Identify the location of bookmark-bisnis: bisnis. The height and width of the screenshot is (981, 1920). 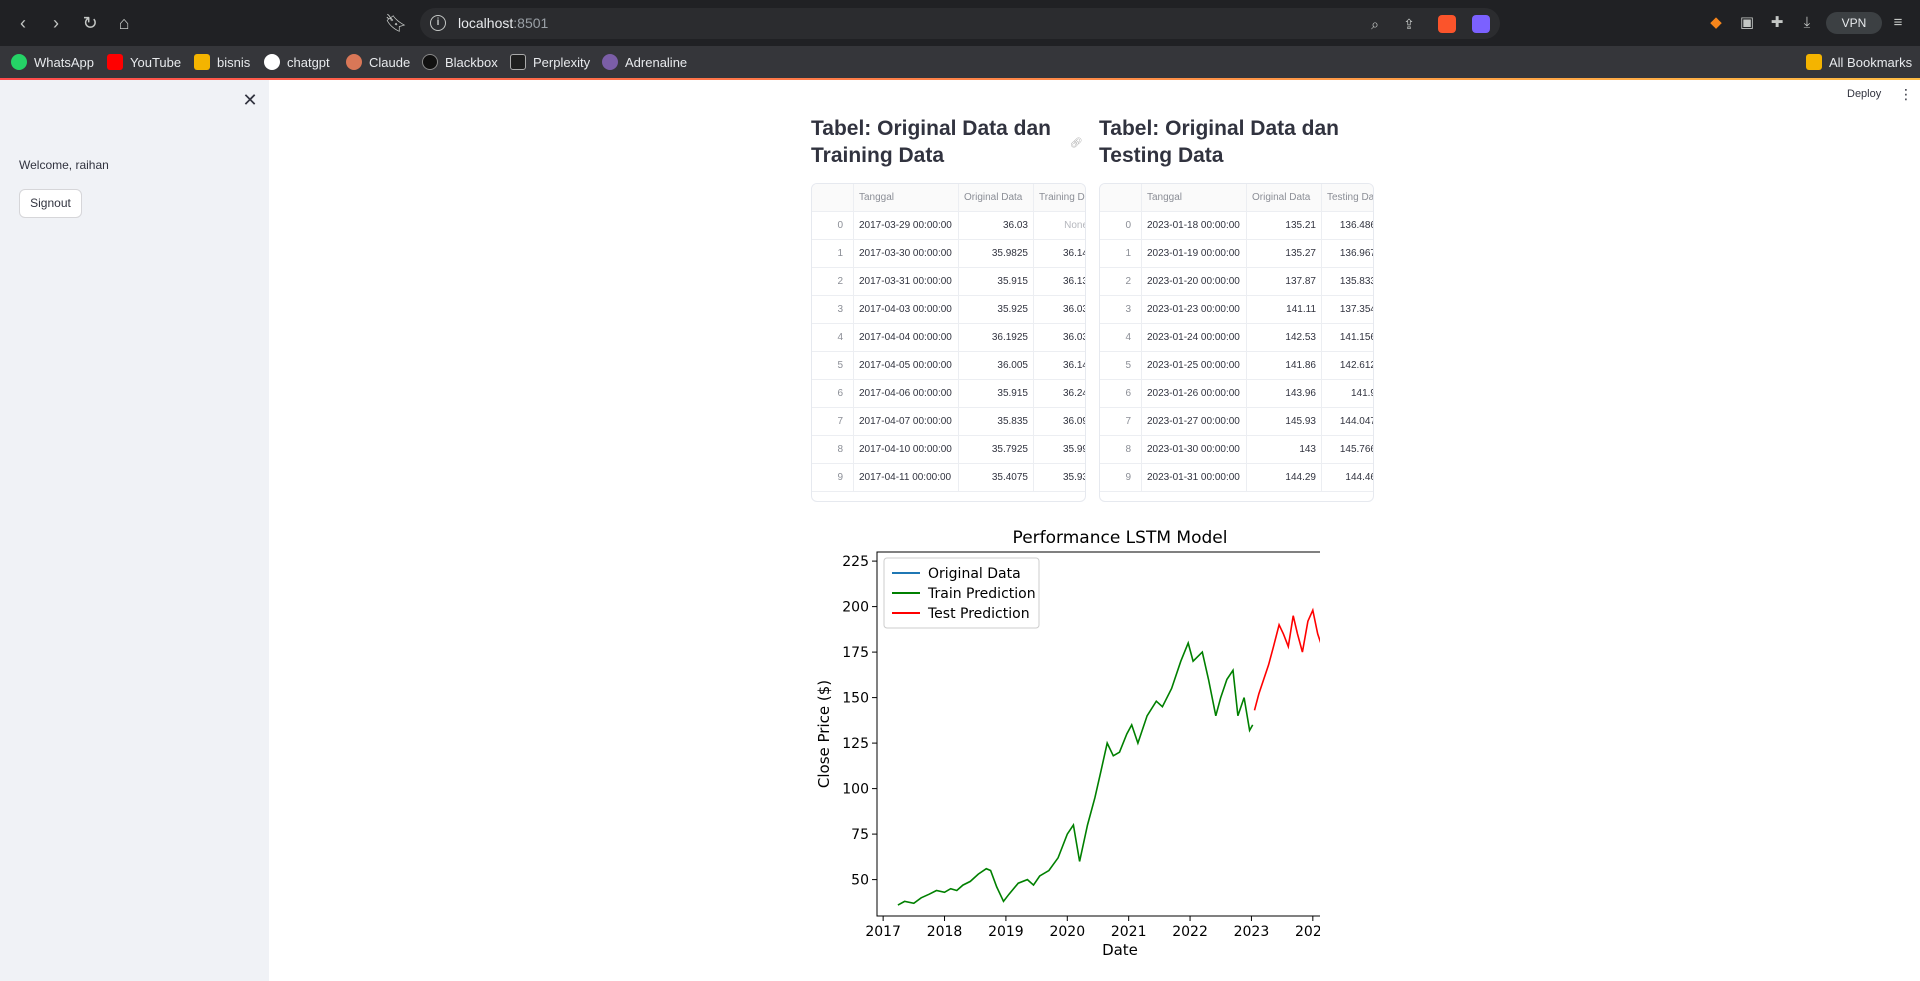
(222, 62).